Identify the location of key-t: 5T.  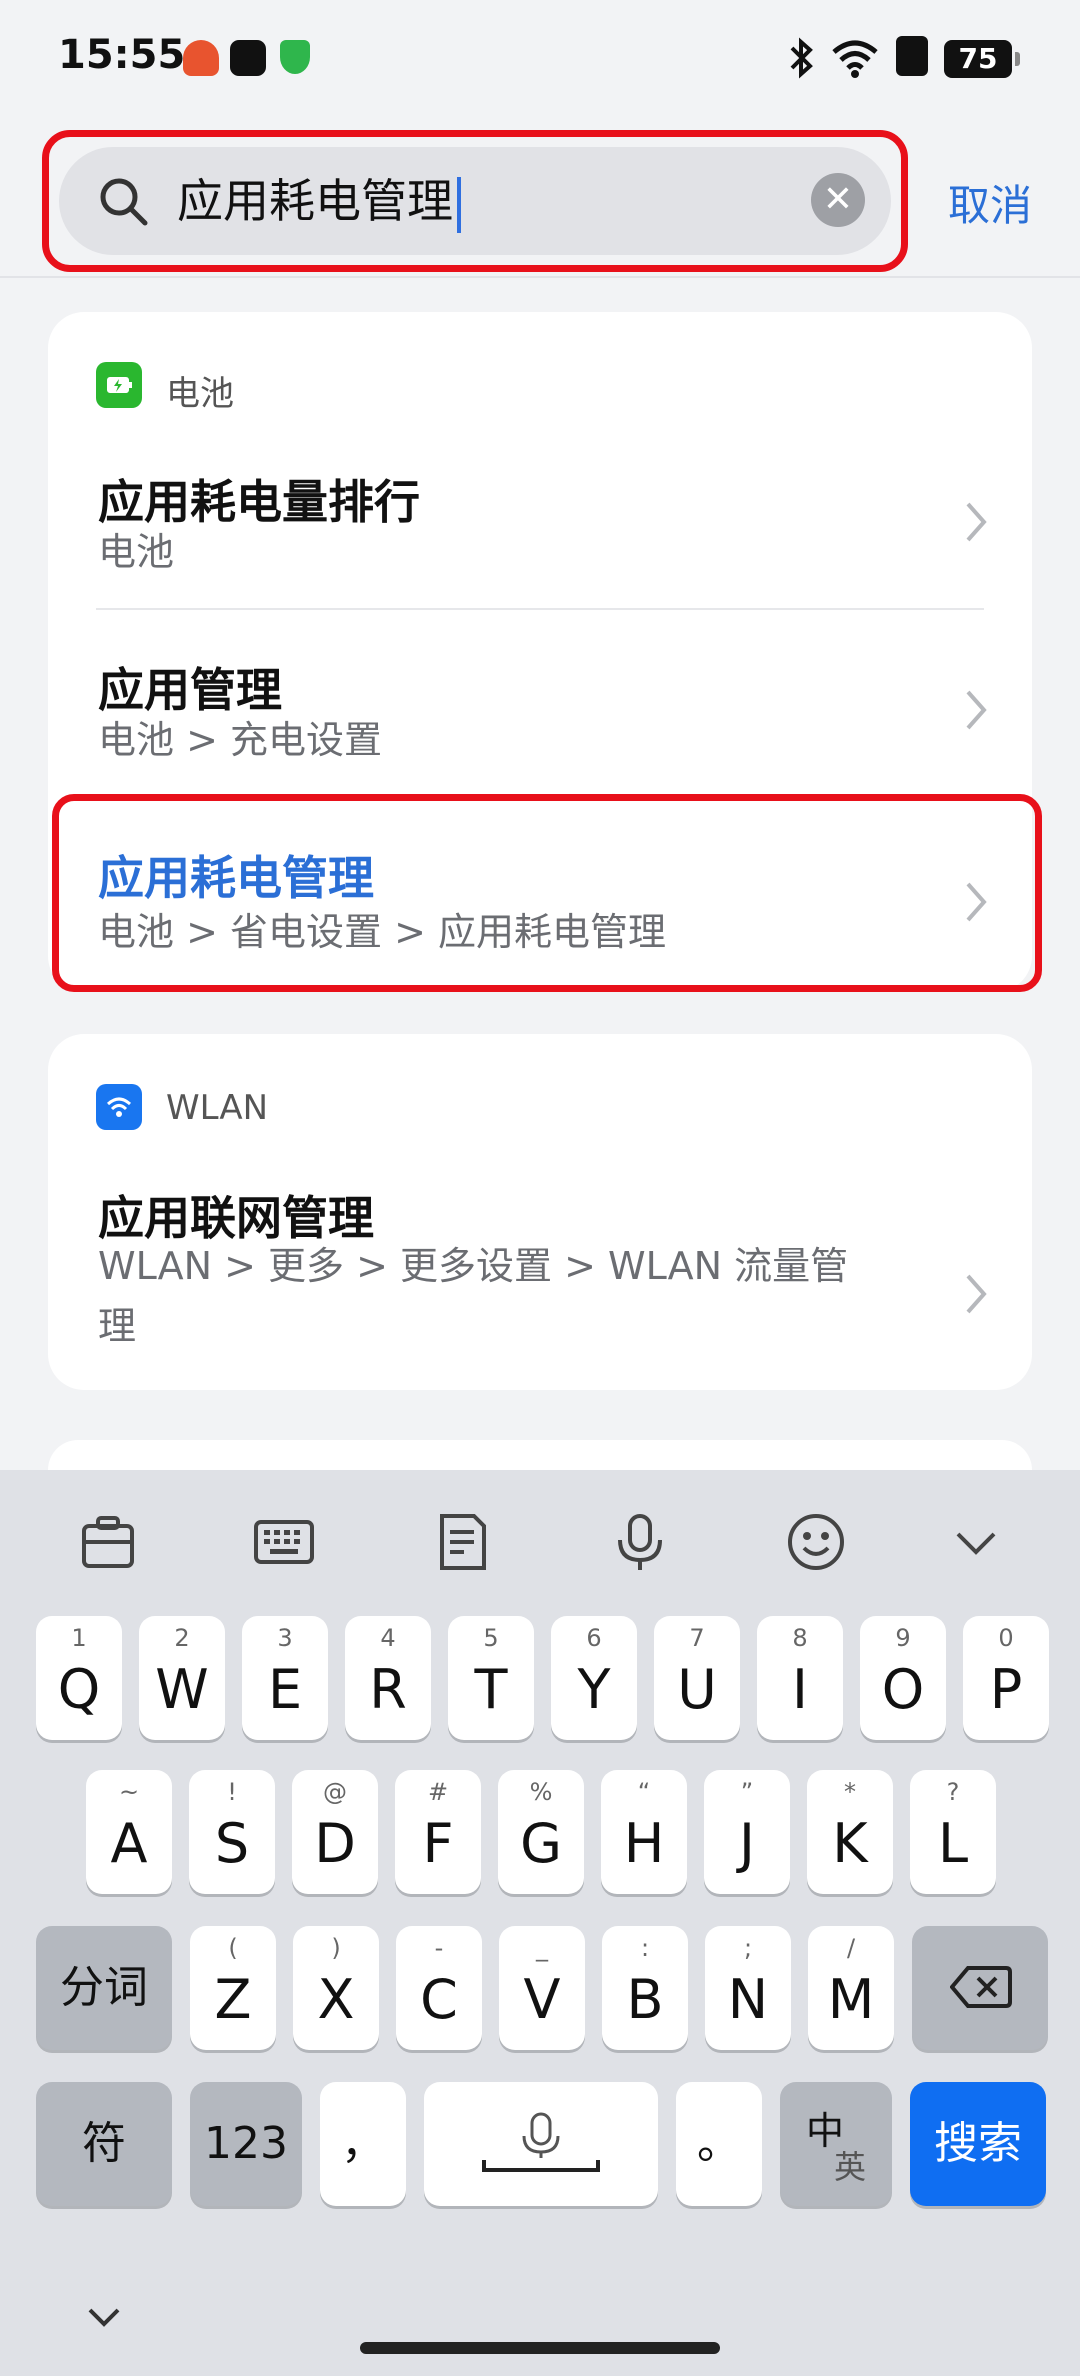
(491, 1678).